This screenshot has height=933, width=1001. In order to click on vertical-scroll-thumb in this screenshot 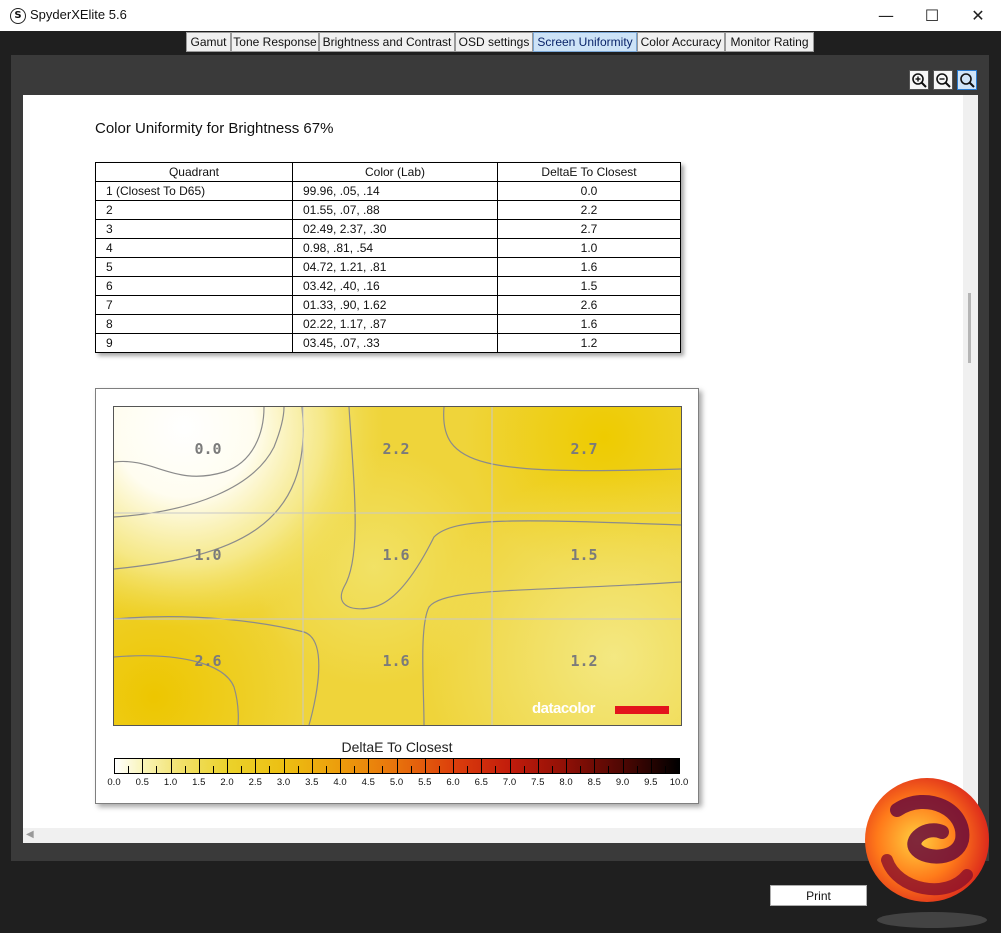, I will do `click(969, 328)`.